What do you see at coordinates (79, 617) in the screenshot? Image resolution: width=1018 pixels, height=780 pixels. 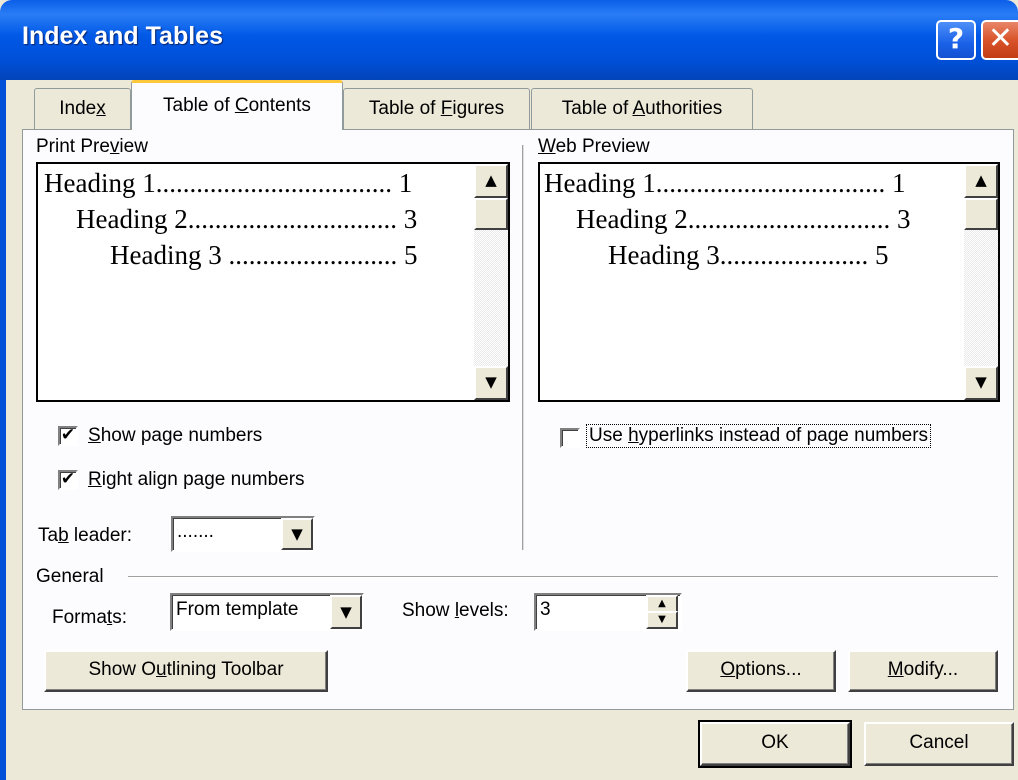 I see `label-text: Forma` at bounding box center [79, 617].